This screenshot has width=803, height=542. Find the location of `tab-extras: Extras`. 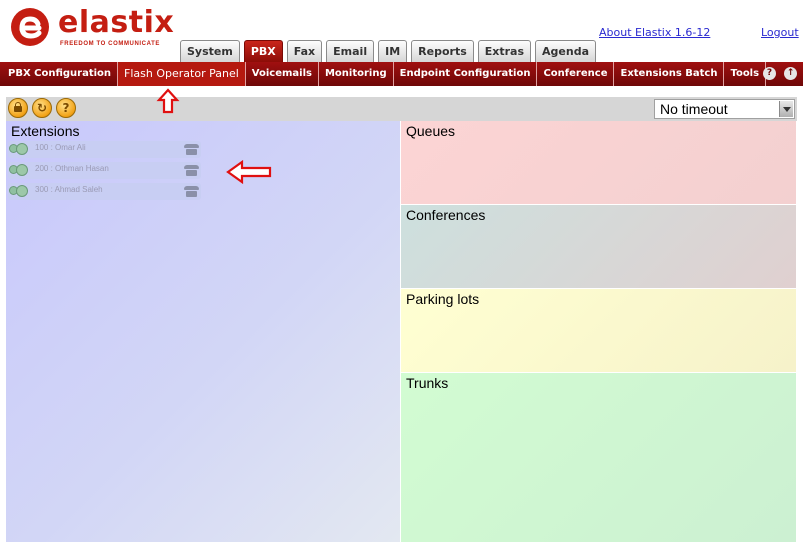

tab-extras: Extras is located at coordinates (504, 51).